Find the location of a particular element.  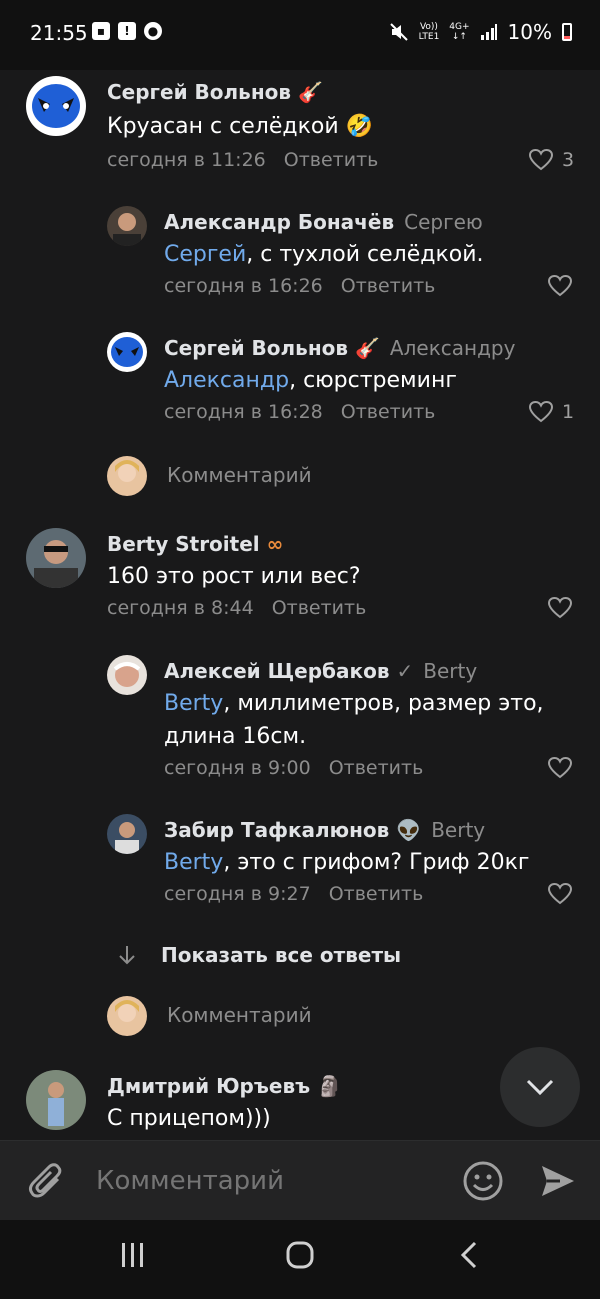

infinity-badge-icon: ∞ is located at coordinates (275, 544).